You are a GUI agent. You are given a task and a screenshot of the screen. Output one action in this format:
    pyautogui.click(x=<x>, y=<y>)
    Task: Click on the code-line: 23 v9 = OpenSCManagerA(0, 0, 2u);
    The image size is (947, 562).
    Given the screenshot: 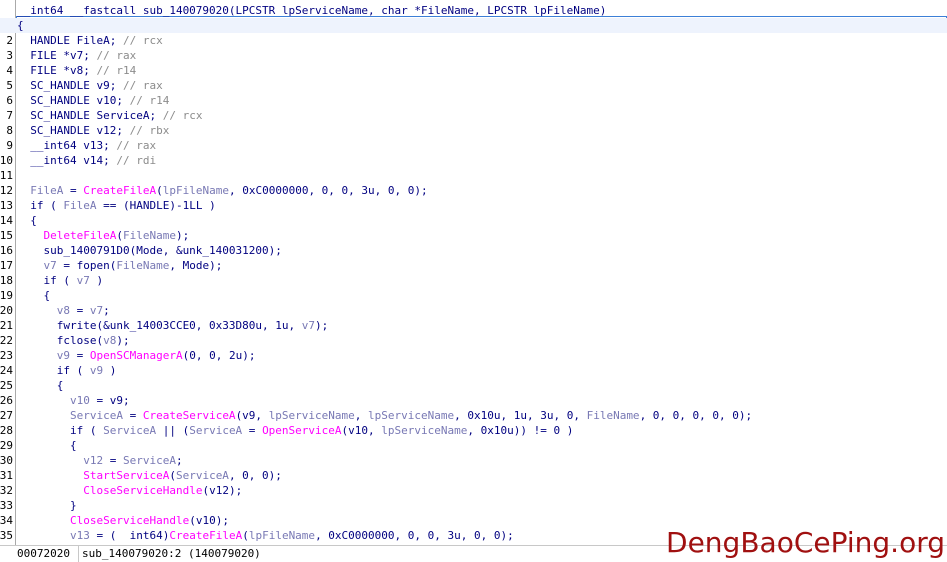 What is the action you would take?
    pyautogui.click(x=473, y=355)
    